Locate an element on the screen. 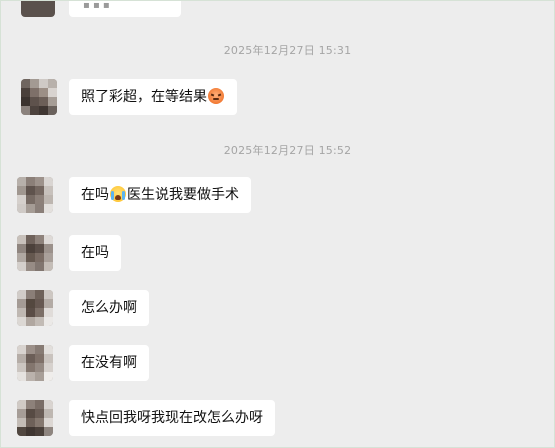 This screenshot has height=448, width=555. angry-face-emoji-icon is located at coordinates (216, 96).